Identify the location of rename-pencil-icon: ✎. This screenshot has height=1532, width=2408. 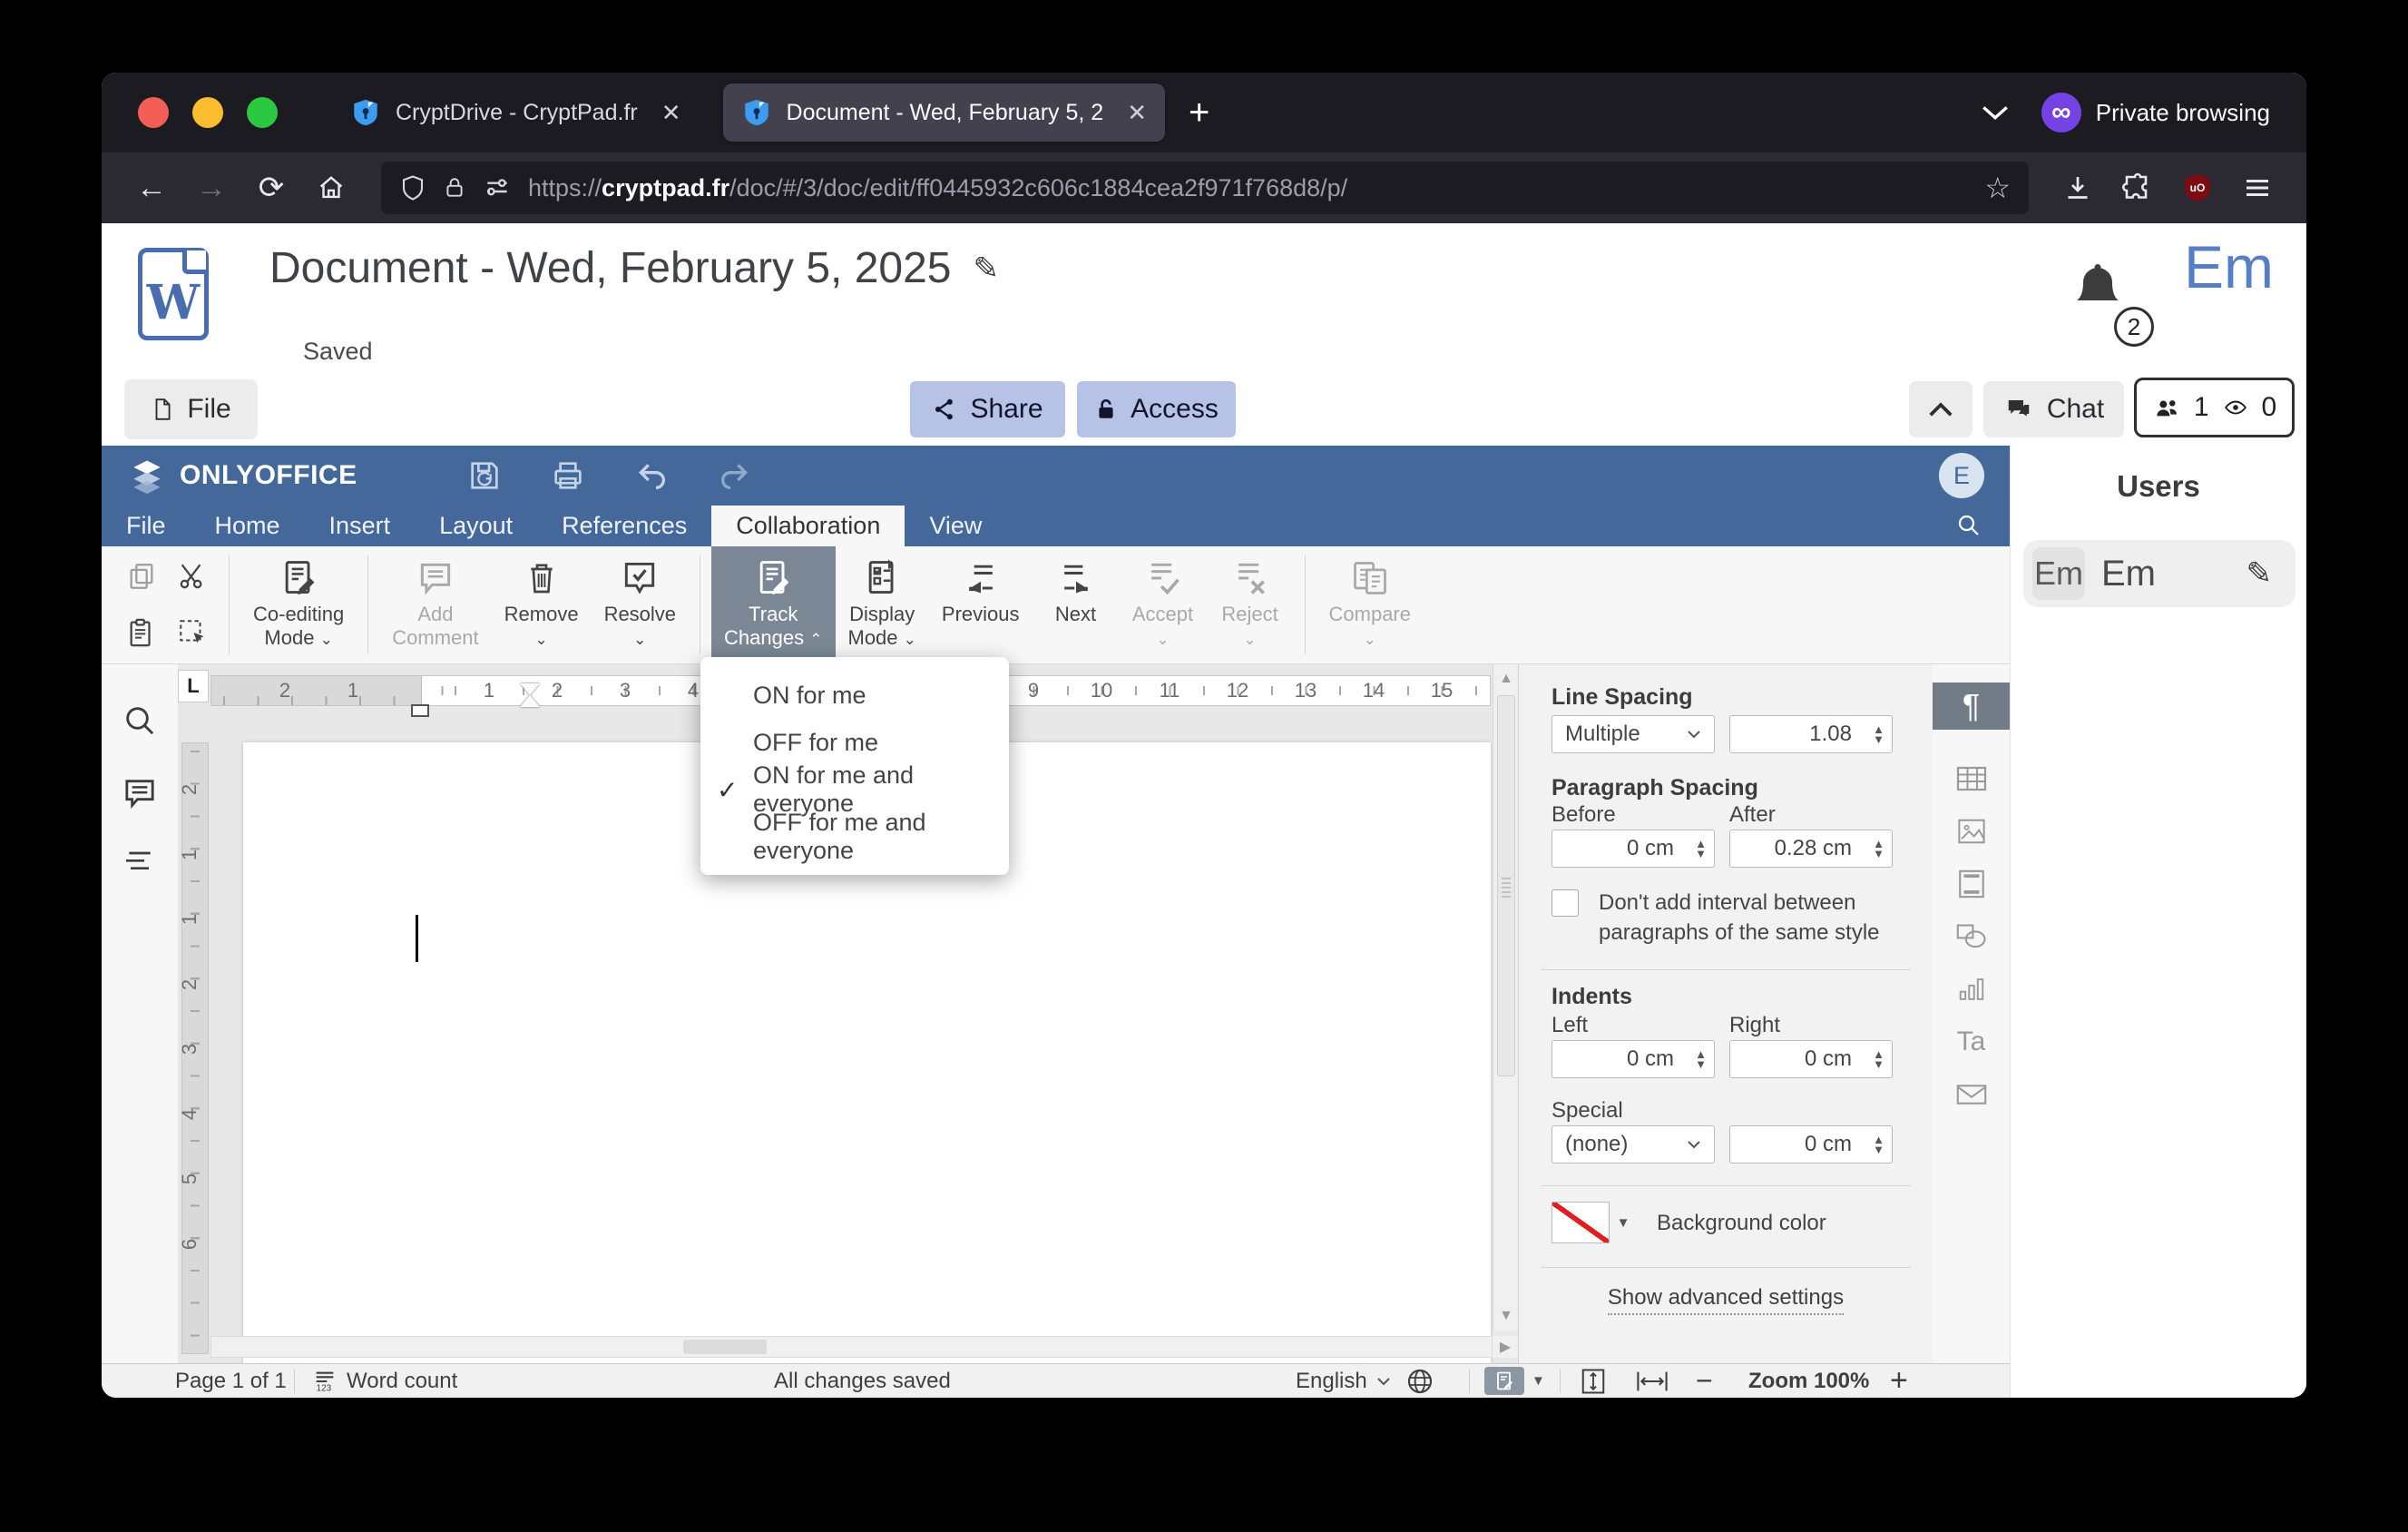
(986, 268).